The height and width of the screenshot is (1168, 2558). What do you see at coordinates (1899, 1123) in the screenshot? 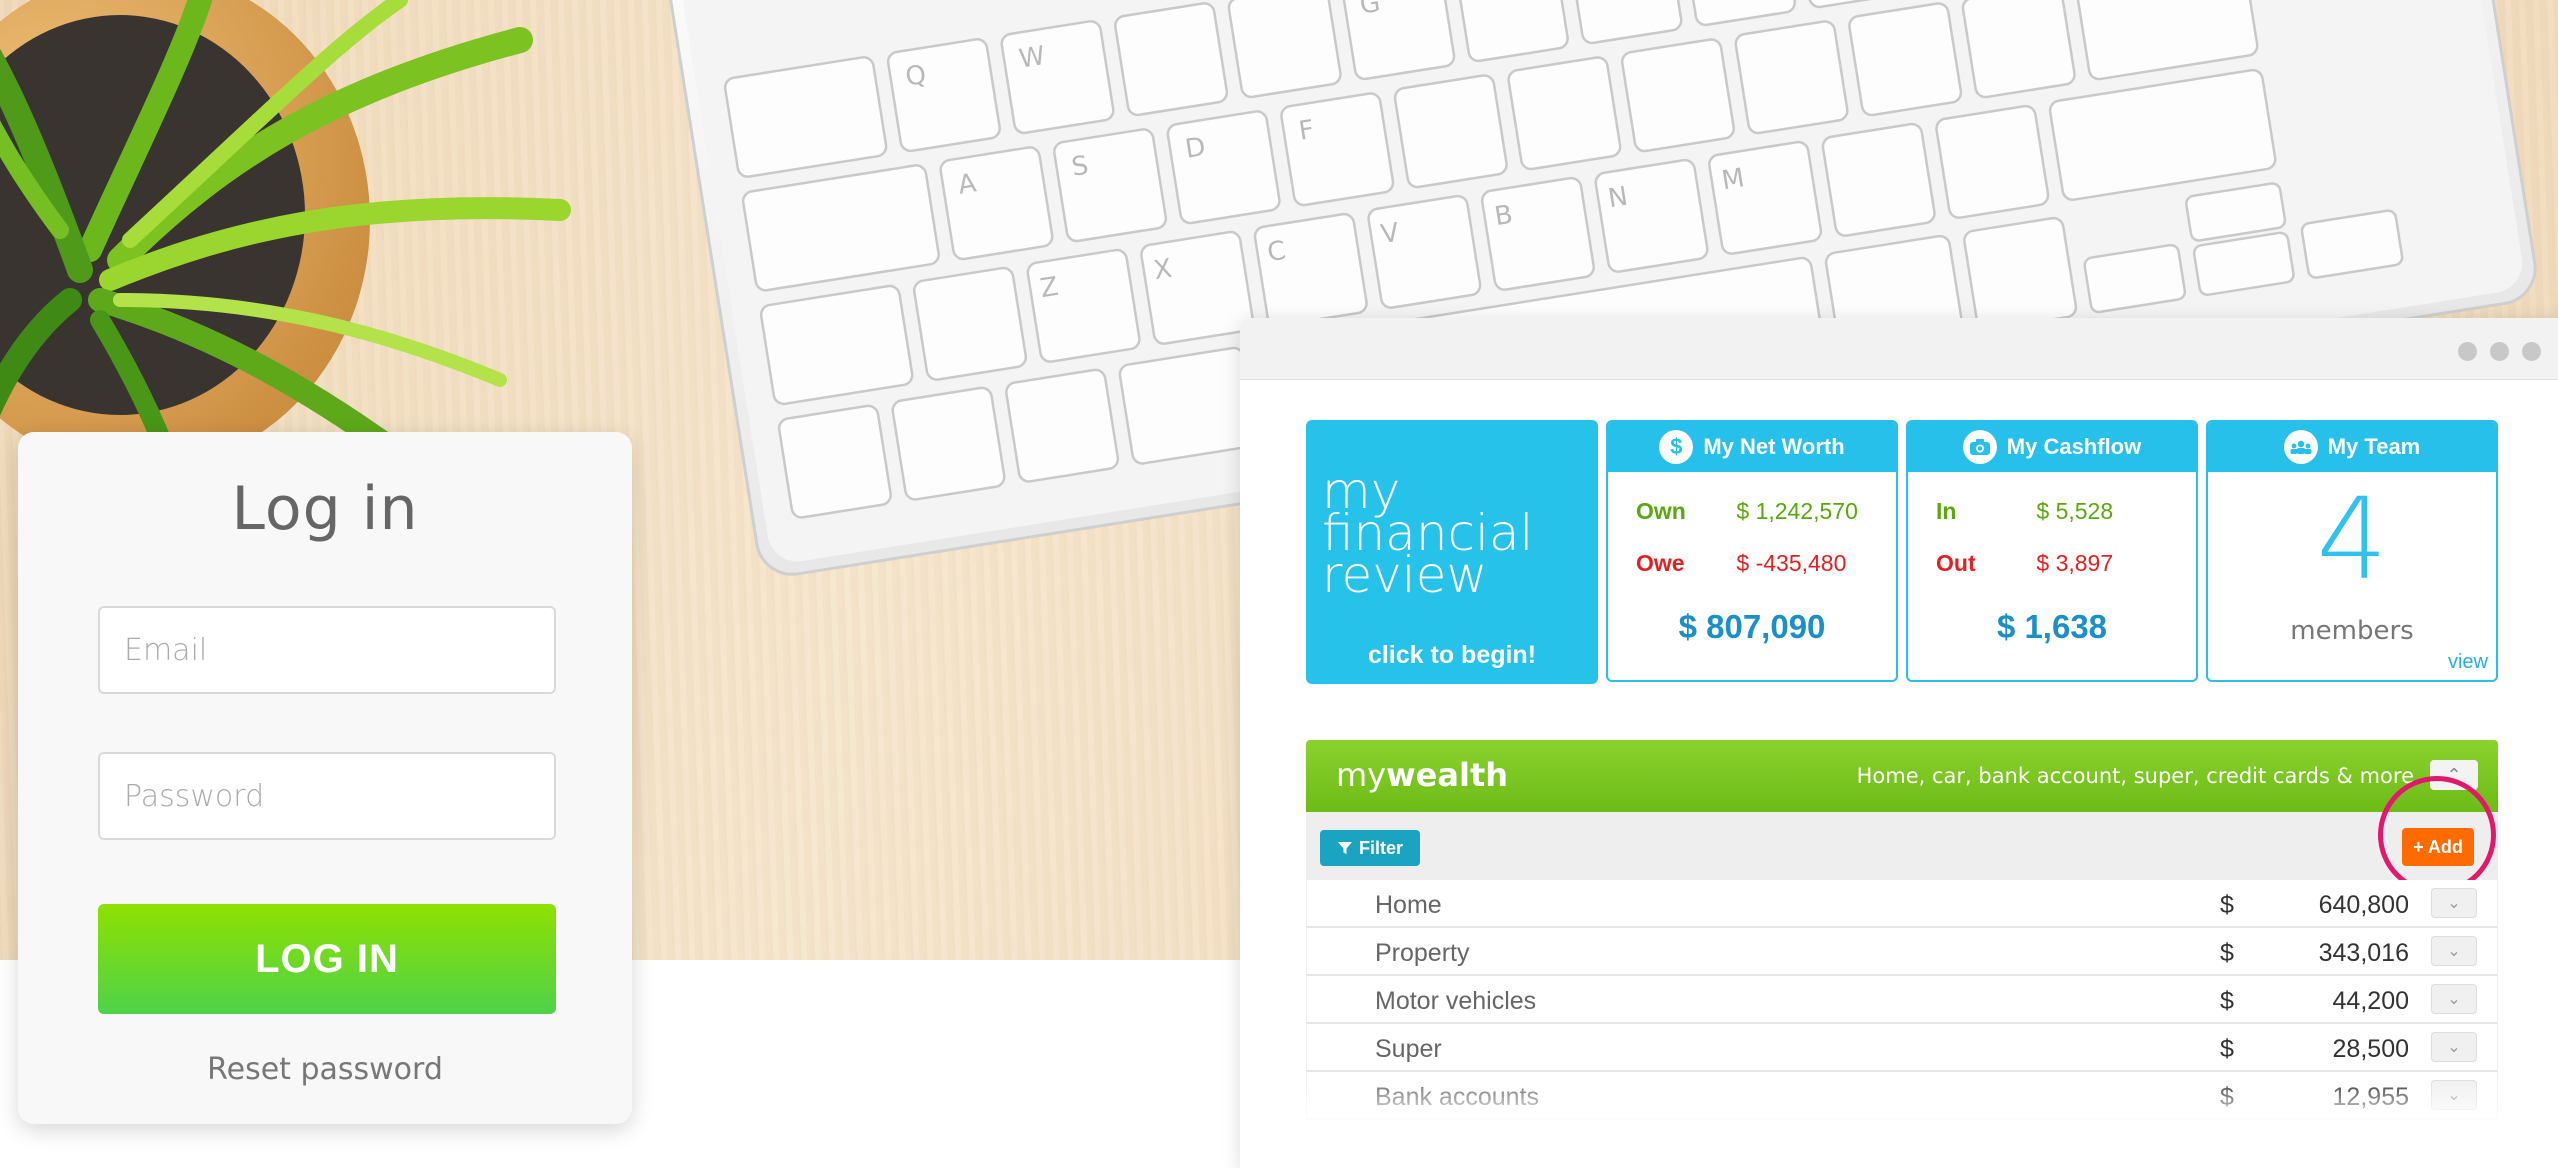
I see `bottom-fade` at bounding box center [1899, 1123].